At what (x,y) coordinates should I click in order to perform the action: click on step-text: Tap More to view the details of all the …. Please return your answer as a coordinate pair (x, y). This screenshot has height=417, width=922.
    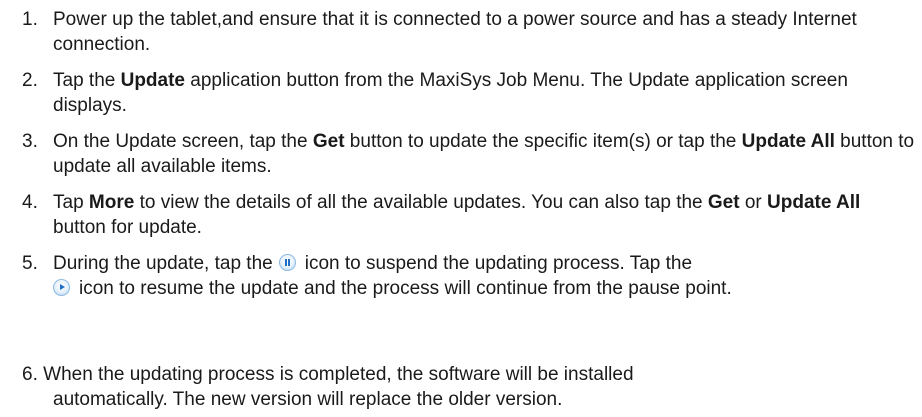
    Looking at the image, I should click on (470, 215).